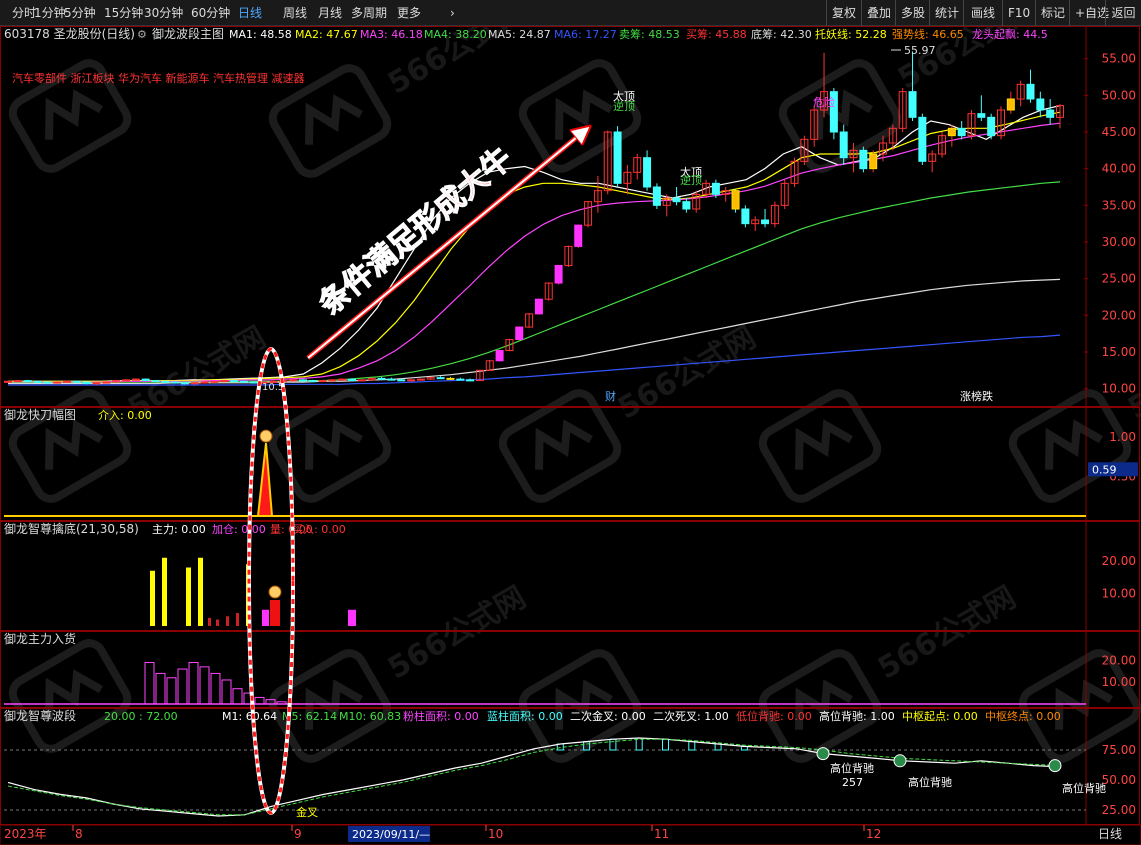 The image size is (1141, 845). Describe the element at coordinates (40, 414) in the screenshot. I see `panel2-title: 御龙快刀幅图` at that location.